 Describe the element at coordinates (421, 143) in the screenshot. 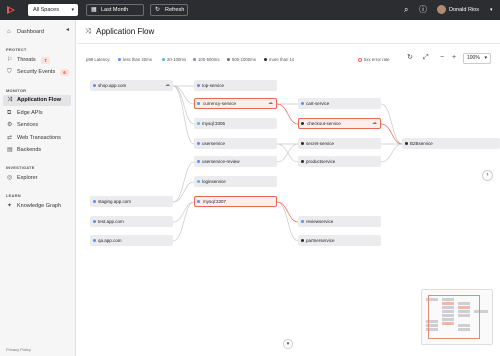

I see `node-label: B2Bservice` at that location.